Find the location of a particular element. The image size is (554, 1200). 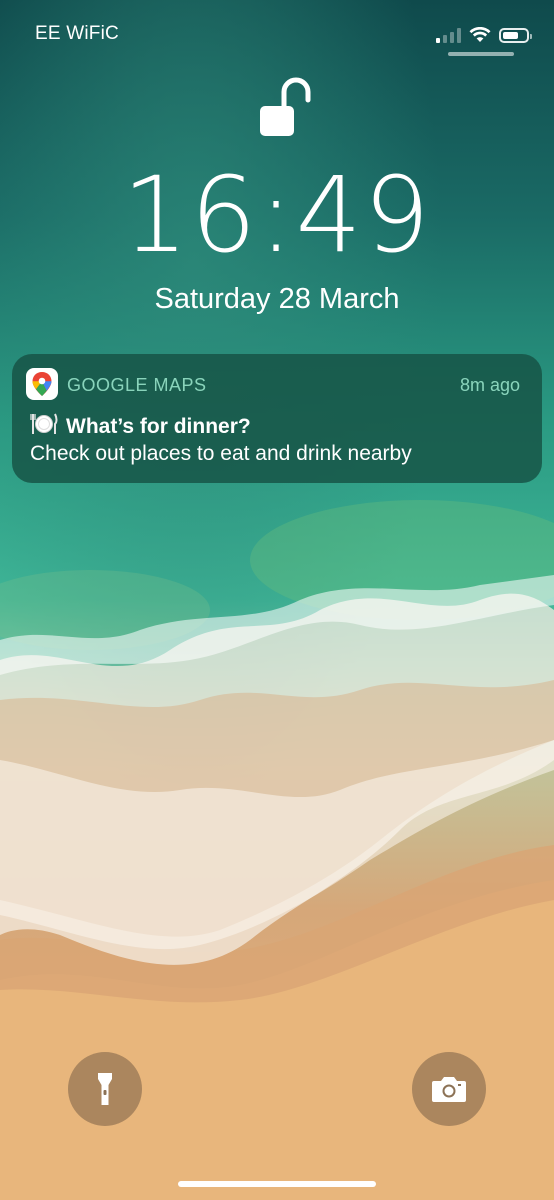

home-indicator is located at coordinates (277, 1184).